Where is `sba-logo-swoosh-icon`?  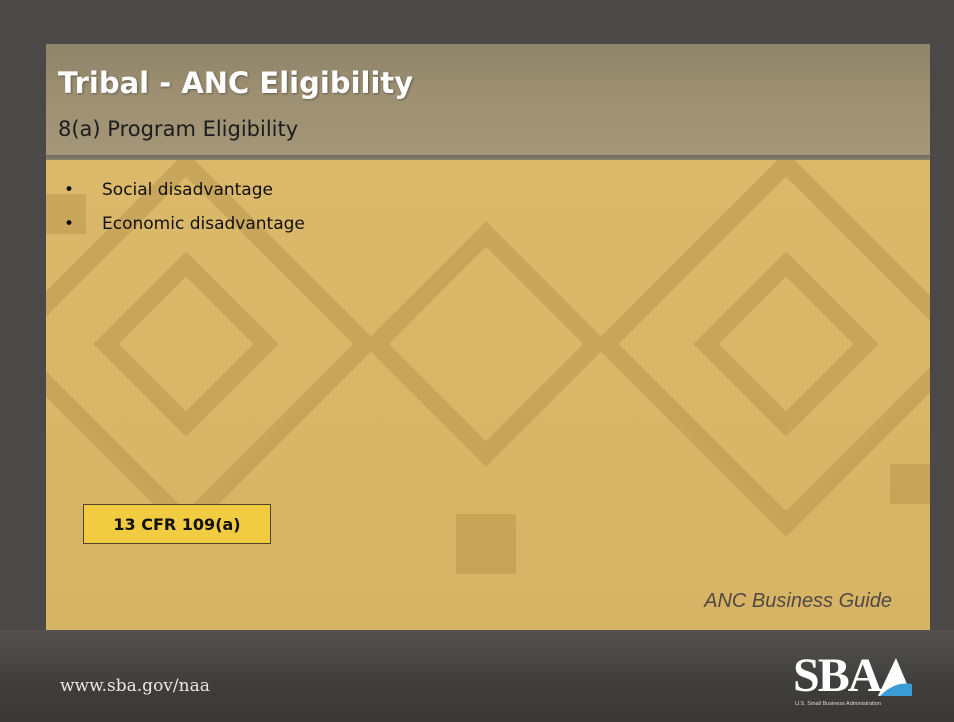 sba-logo-swoosh-icon is located at coordinates (895, 677).